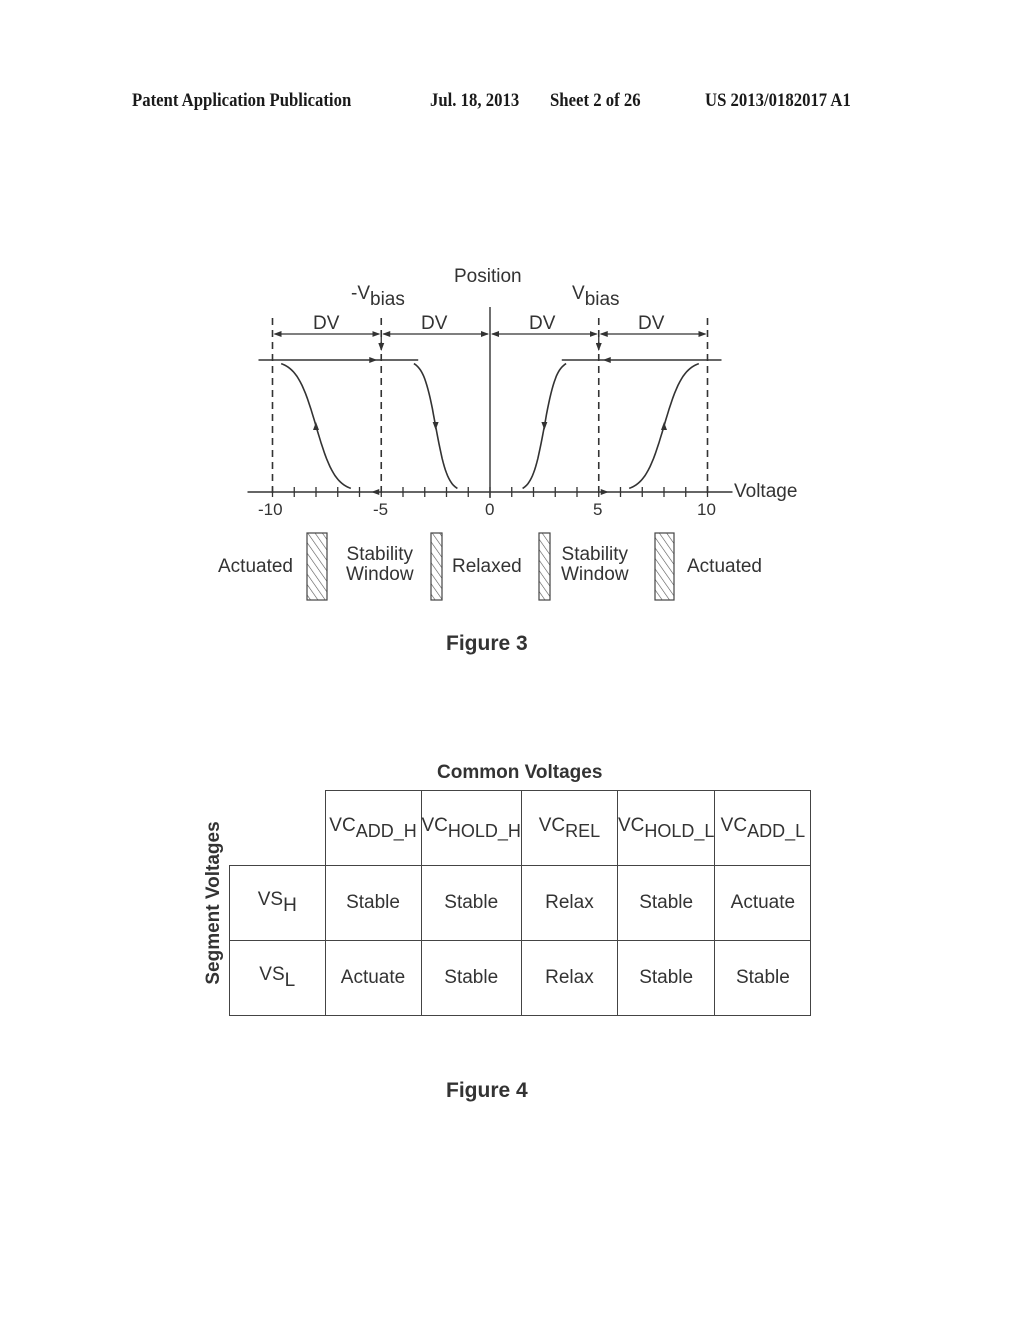 The image size is (1024, 1320). I want to click on table-row: VSL Actuate Stable Relax Stable Stable, so click(520, 978).